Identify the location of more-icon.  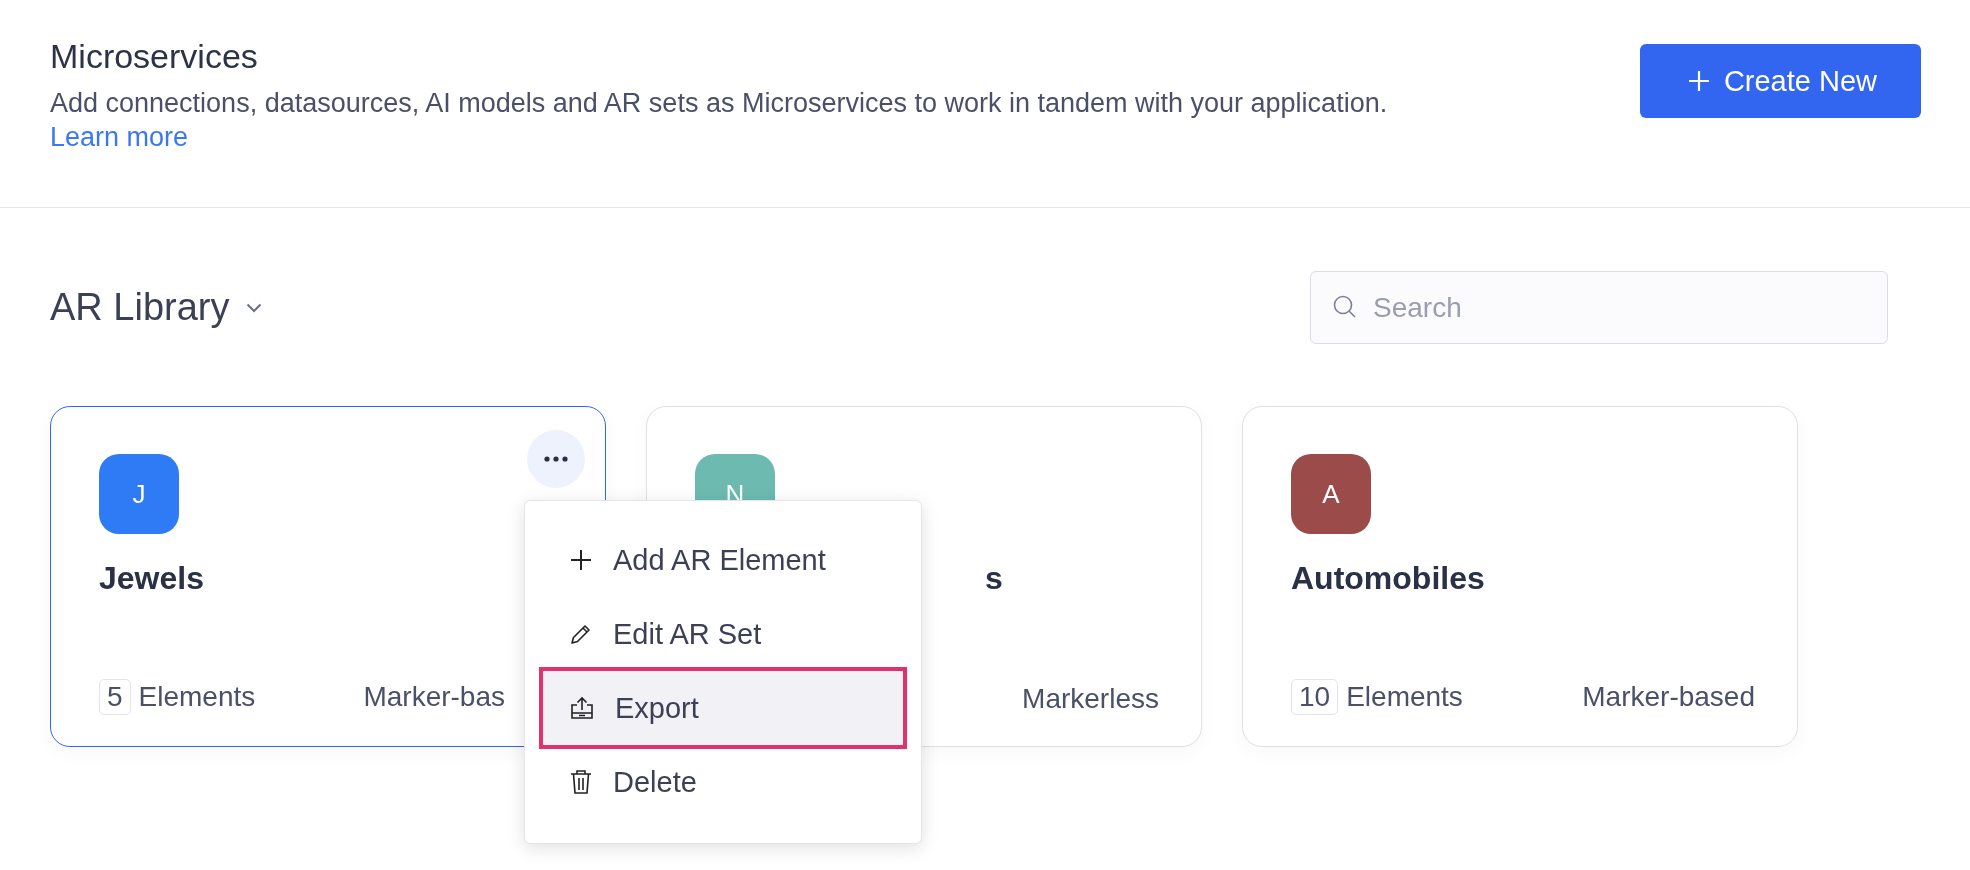
(556, 459).